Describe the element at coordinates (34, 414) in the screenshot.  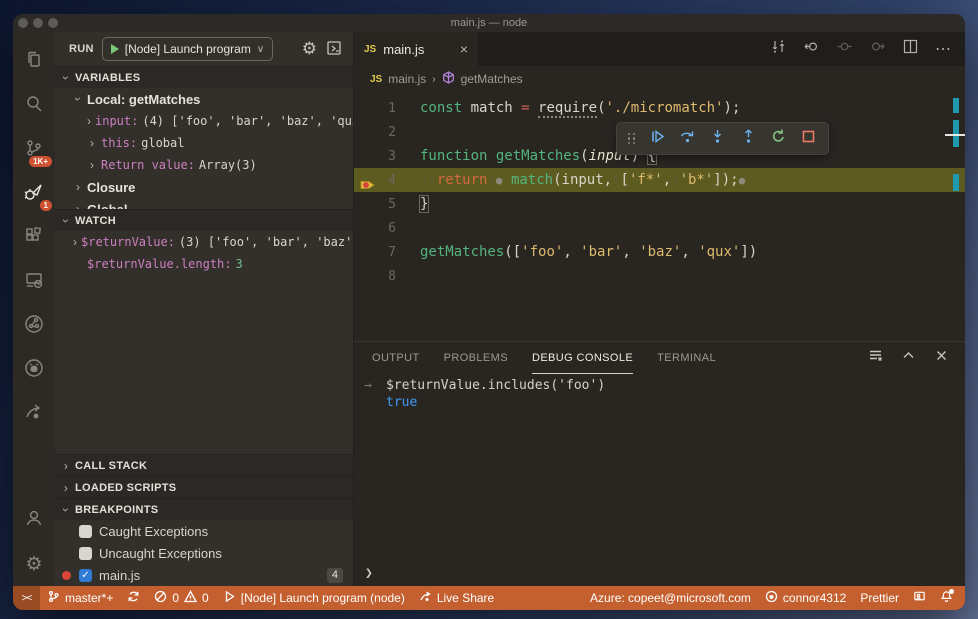
I see `sidebar-item-live-share` at that location.